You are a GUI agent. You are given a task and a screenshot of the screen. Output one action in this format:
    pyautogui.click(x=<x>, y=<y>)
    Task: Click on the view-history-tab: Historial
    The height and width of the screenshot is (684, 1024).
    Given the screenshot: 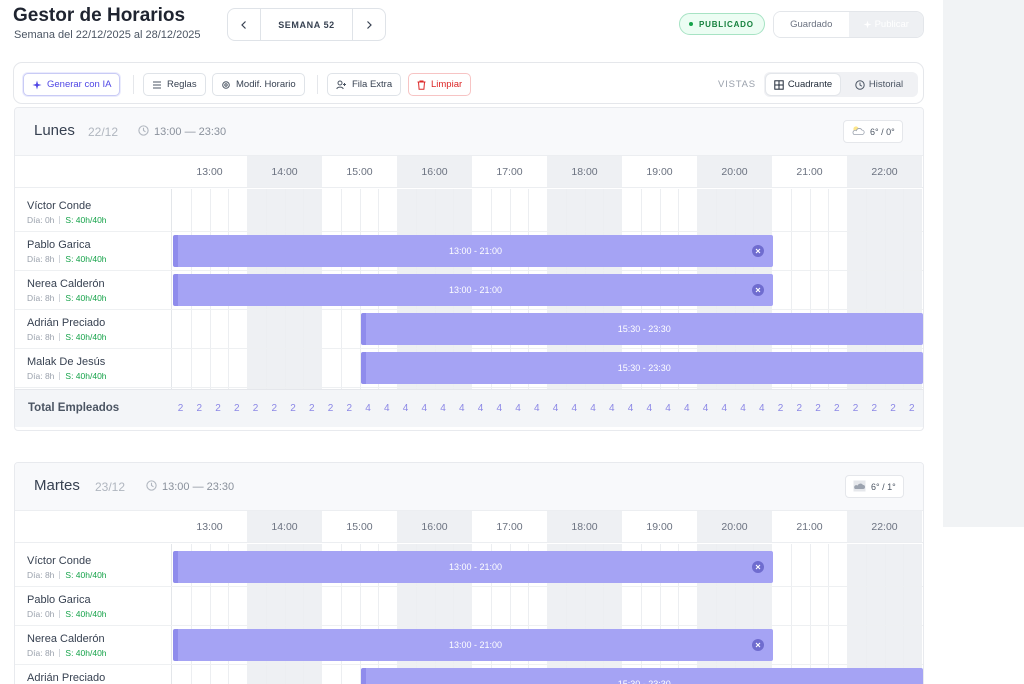 What is the action you would take?
    pyautogui.click(x=879, y=84)
    